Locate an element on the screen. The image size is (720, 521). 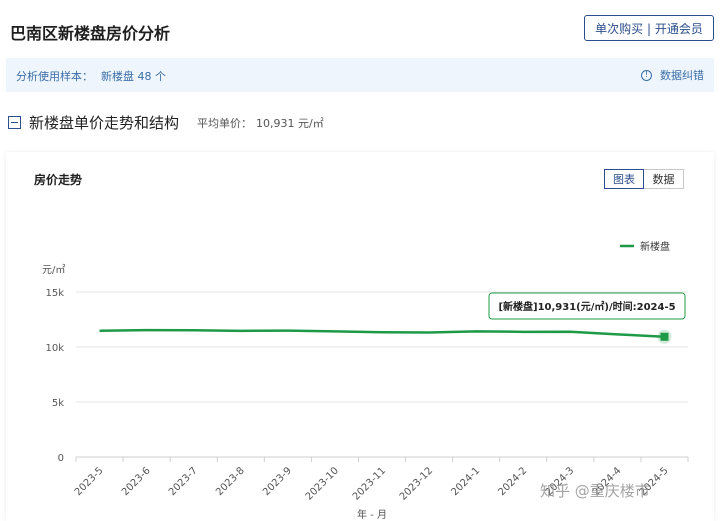
data-point-highlight is located at coordinates (664, 336).